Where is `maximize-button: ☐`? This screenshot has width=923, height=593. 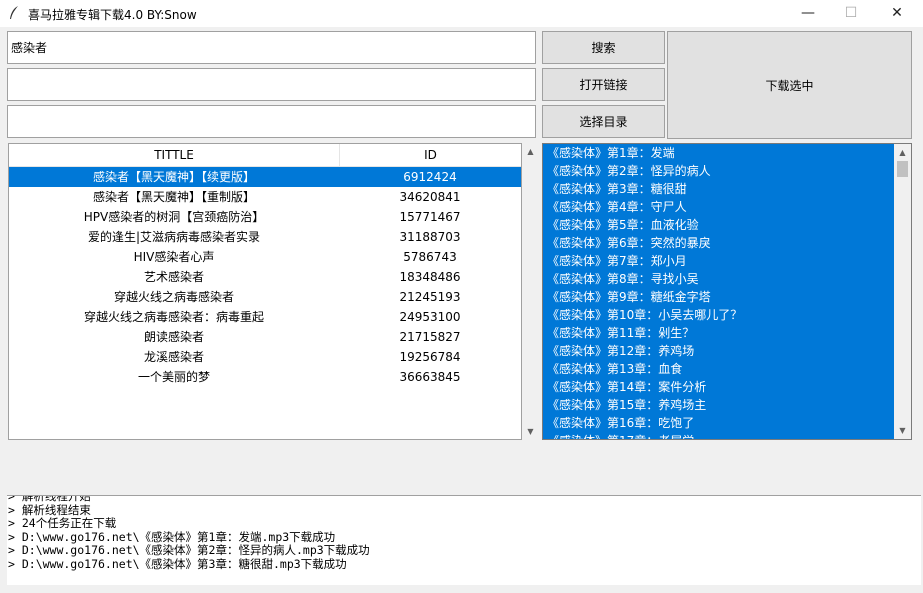
maximize-button: ☐ is located at coordinates (851, 13).